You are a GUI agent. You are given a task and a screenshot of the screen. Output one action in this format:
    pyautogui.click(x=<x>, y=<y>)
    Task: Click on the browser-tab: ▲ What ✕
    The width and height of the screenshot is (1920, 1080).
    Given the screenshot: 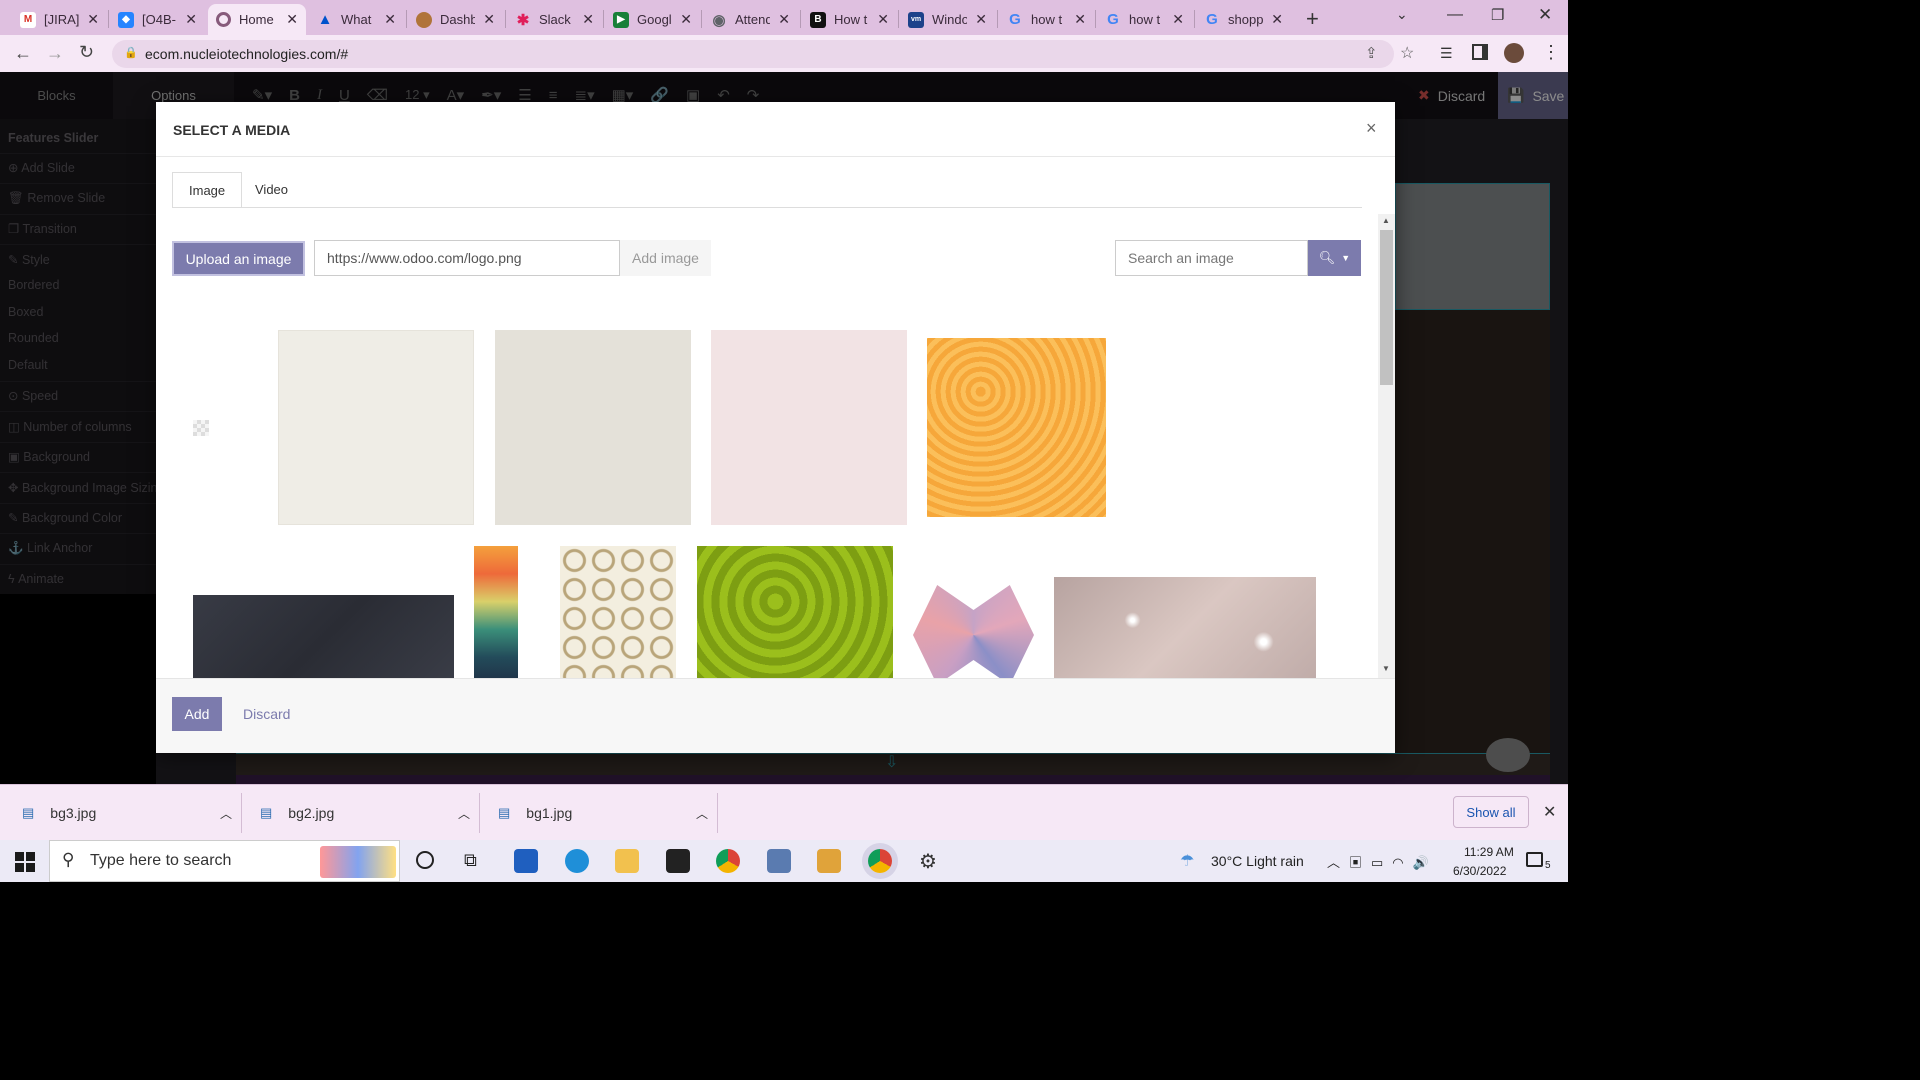 What is the action you would take?
    pyautogui.click(x=356, y=19)
    